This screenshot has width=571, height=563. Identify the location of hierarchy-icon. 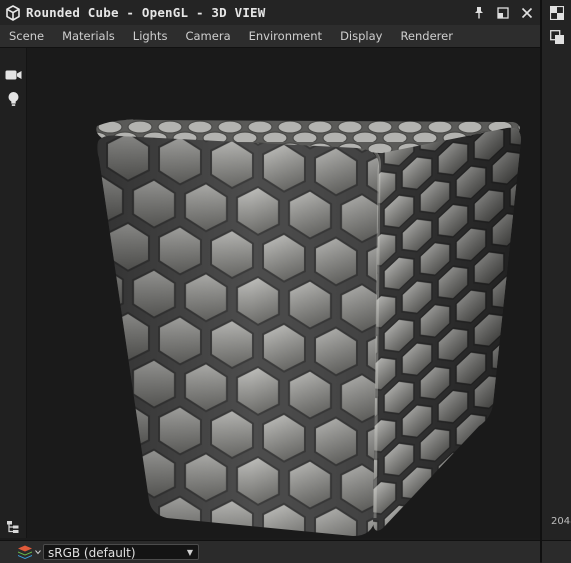
(13, 527).